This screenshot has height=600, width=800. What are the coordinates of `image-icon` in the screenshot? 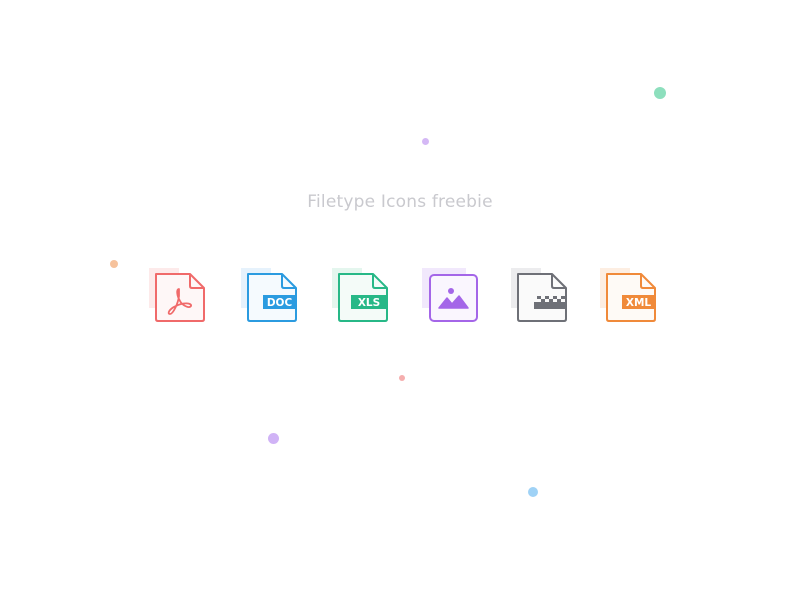 It's located at (451, 296).